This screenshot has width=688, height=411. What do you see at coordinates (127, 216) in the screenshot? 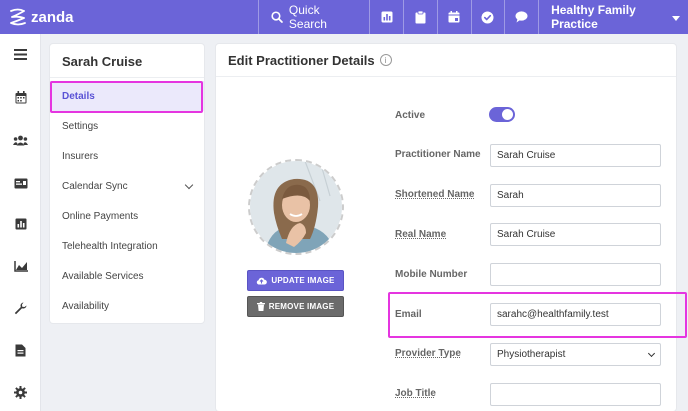
I see `subnav-item-online-payments: Online Payments` at bounding box center [127, 216].